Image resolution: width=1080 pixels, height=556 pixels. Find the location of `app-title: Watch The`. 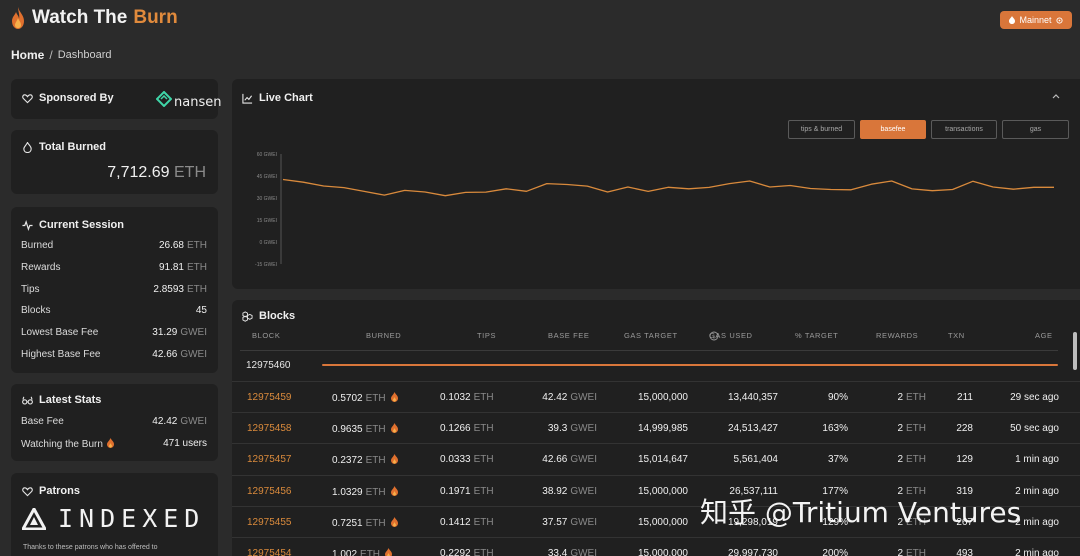

app-title: Watch The is located at coordinates (80, 17).